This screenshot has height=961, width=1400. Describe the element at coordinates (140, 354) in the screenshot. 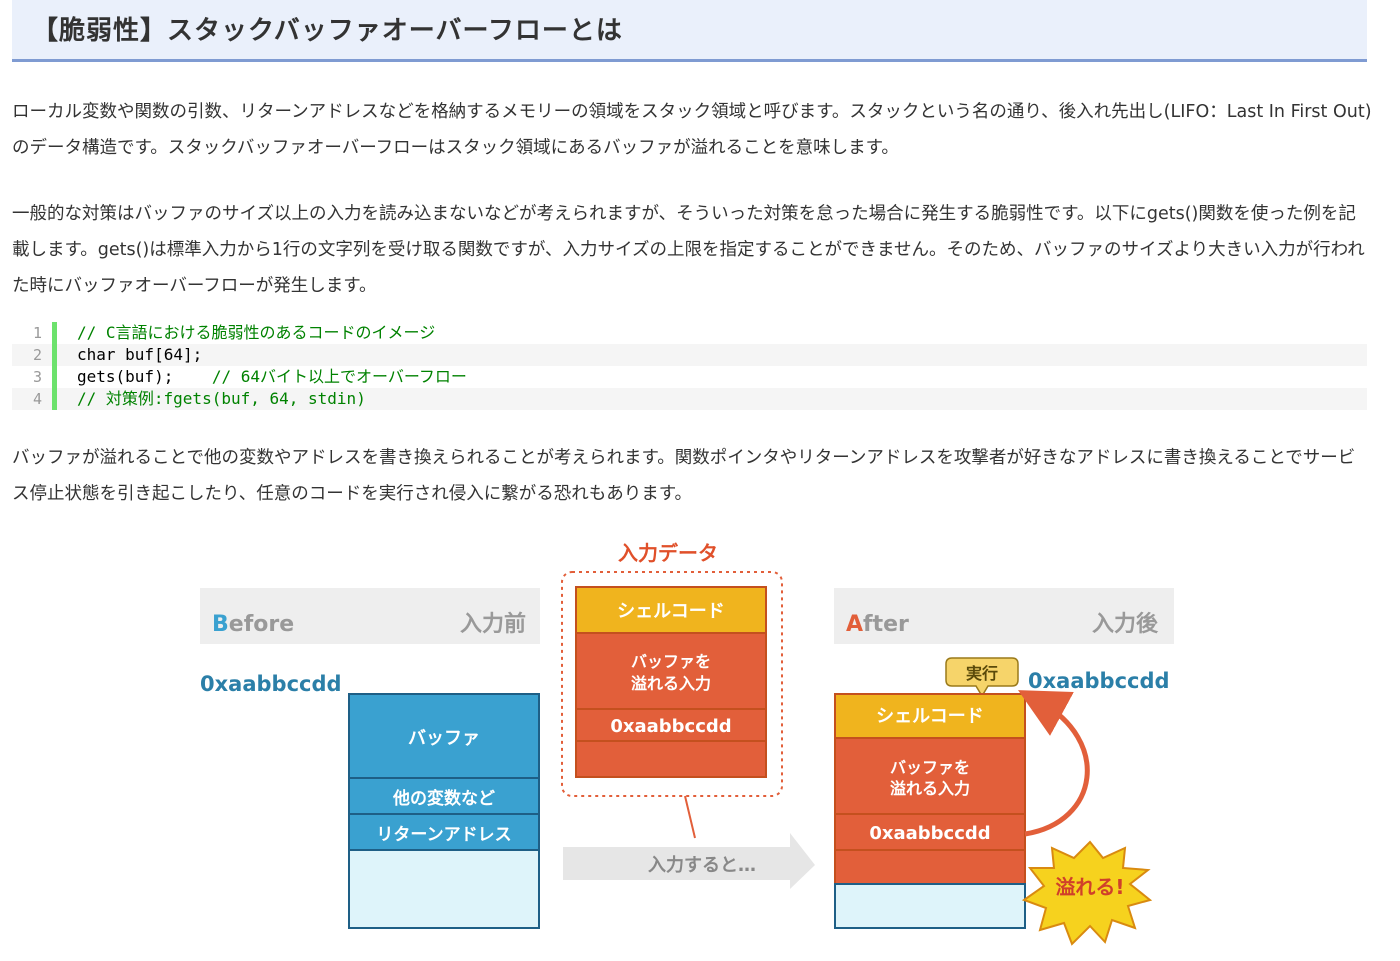

I see `code-text: char buf[64];` at that location.